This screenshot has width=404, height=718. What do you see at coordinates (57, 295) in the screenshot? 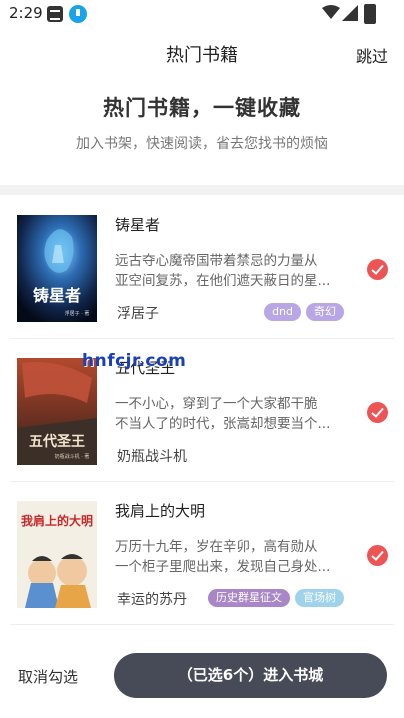
I see `cover-title: 铸星者` at bounding box center [57, 295].